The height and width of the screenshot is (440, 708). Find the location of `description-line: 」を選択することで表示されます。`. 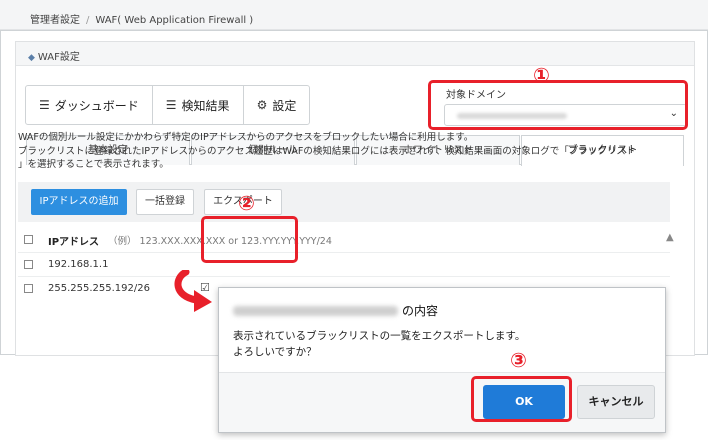

description-line: 」を選択することで表示されます。 is located at coordinates (93, 164).